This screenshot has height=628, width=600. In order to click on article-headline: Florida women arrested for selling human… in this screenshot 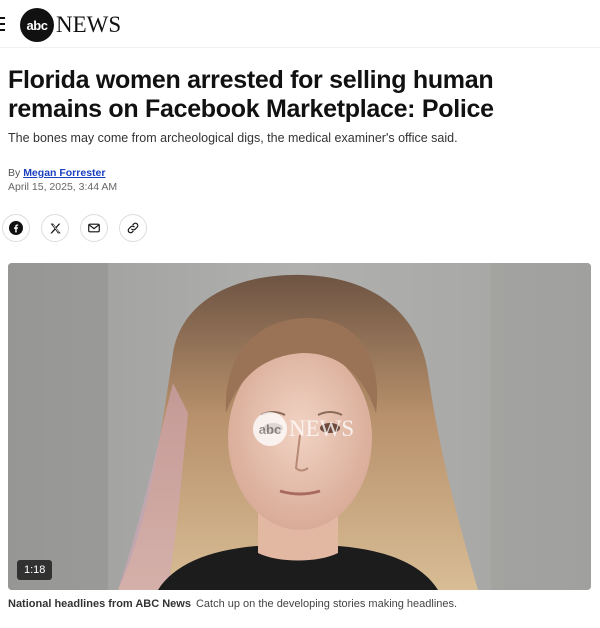, I will do `click(251, 94)`.